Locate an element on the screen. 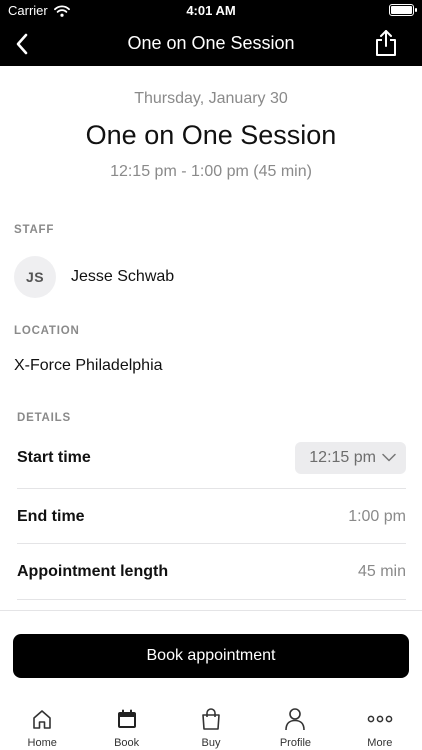  battery-icon is located at coordinates (403, 10).